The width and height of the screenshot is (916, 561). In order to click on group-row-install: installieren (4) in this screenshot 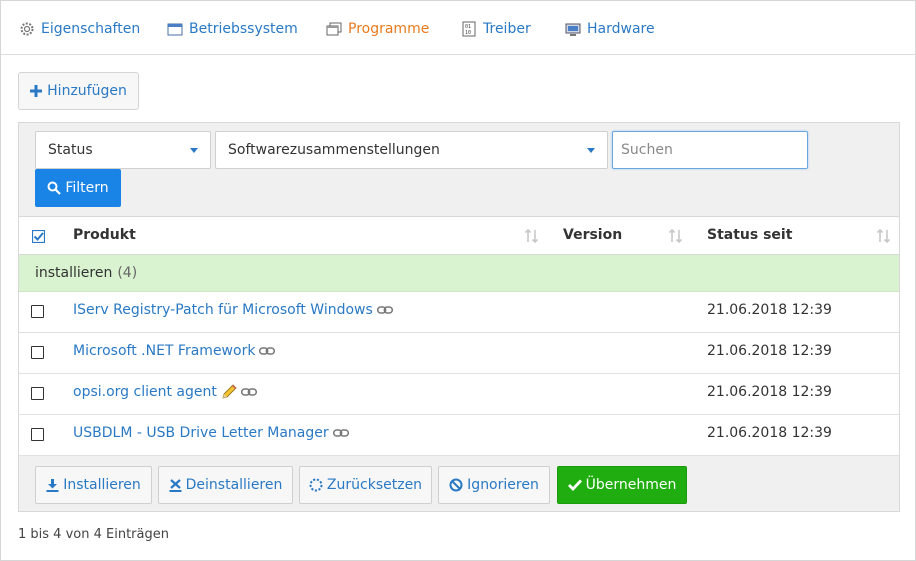, I will do `click(459, 273)`.